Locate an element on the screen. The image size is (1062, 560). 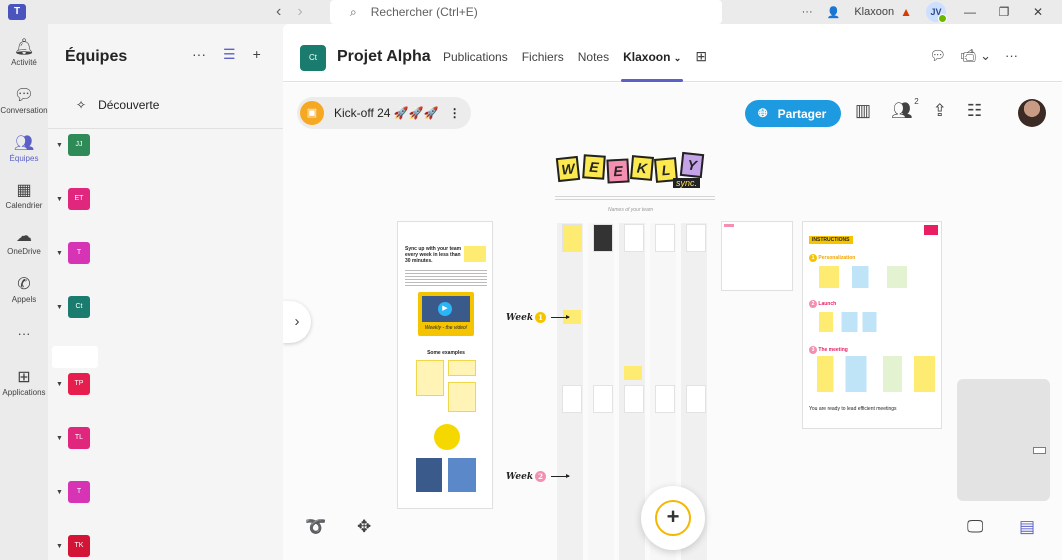
tab-klaxoon: Klaxoon ⌄ is located at coordinates (652, 66).